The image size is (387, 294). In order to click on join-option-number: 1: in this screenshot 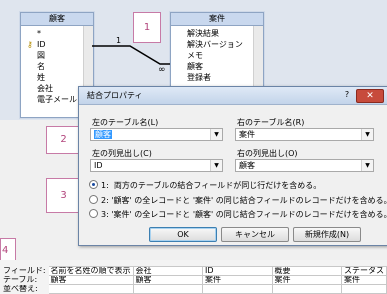, I will do `click(105, 185)`.